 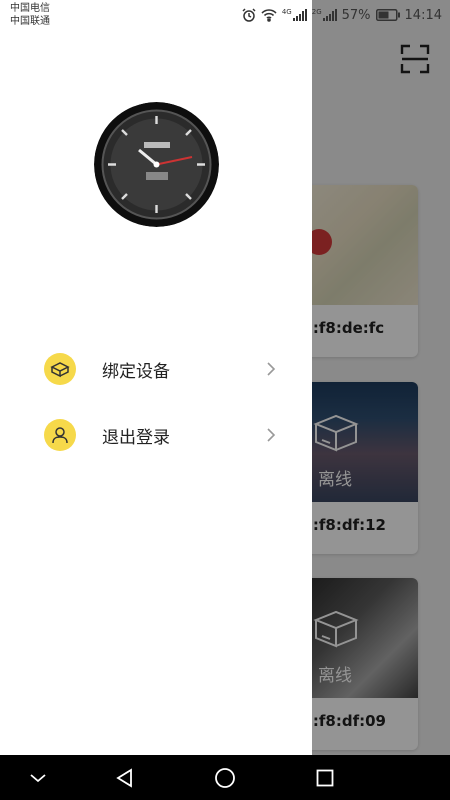 I want to click on box-icon, so click(x=60, y=369).